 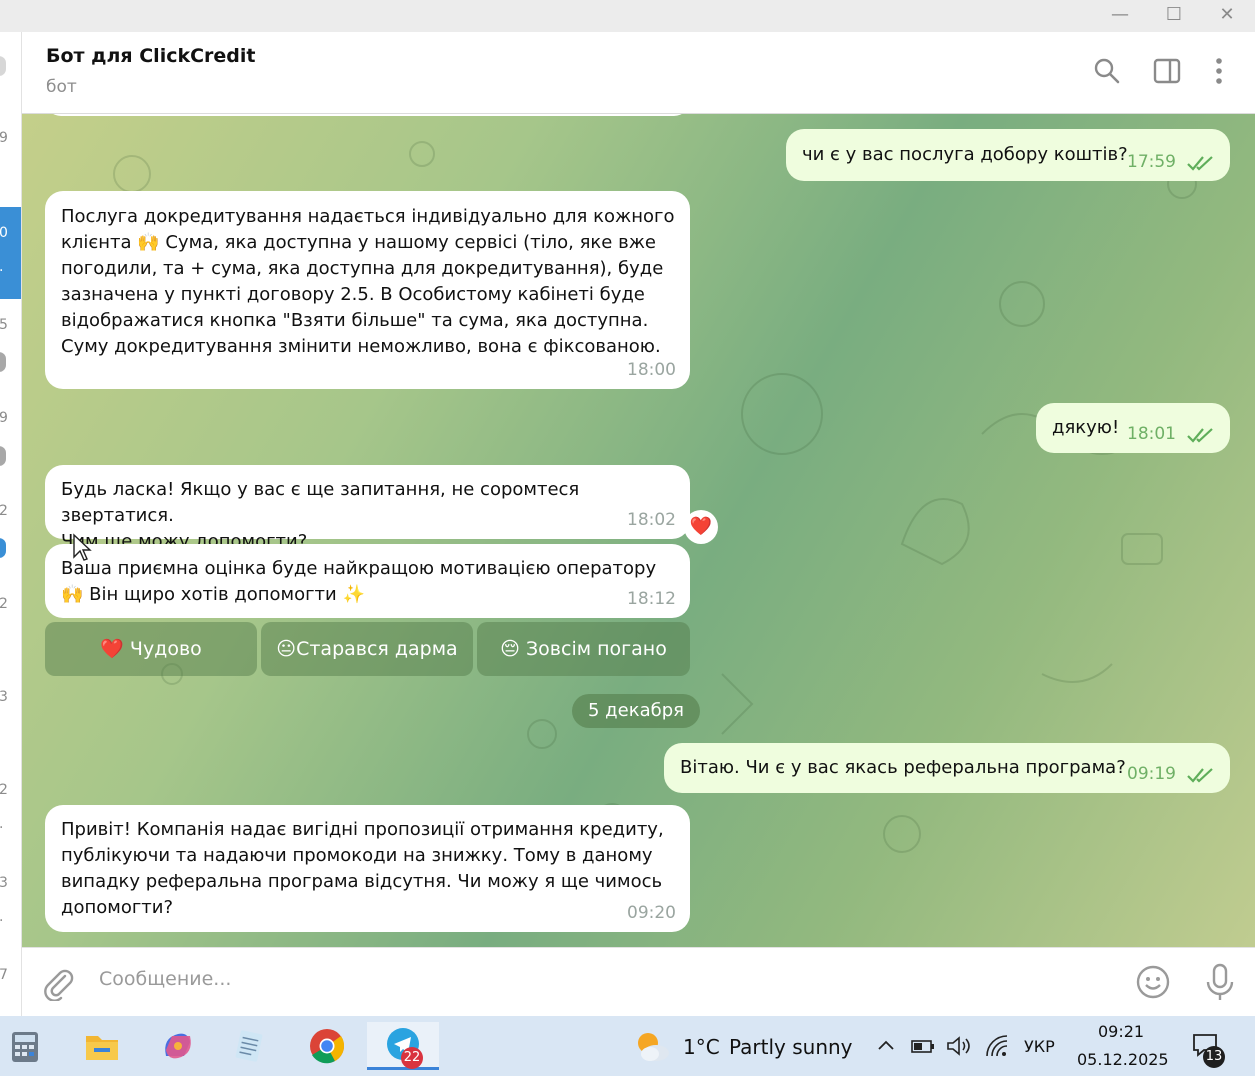 I want to click on close-icon: ✕, so click(x=1227, y=15).